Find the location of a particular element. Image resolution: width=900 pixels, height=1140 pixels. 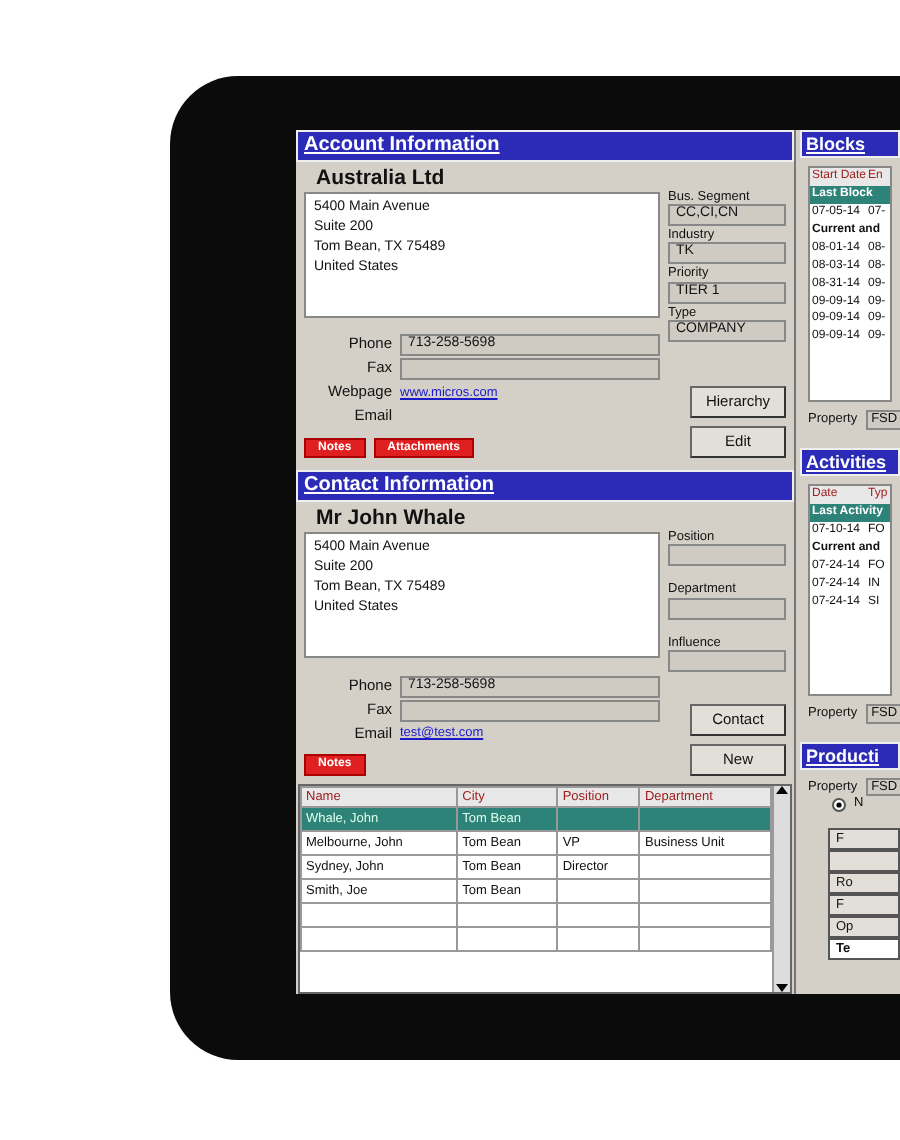

section-header: Account Information is located at coordinates (545, 145).